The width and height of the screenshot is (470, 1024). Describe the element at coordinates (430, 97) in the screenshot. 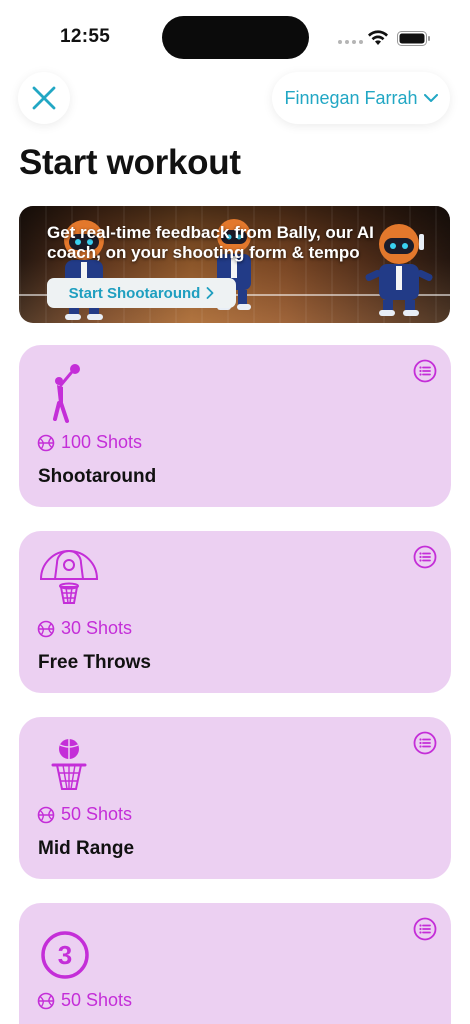

I see `chevron-down-icon` at that location.